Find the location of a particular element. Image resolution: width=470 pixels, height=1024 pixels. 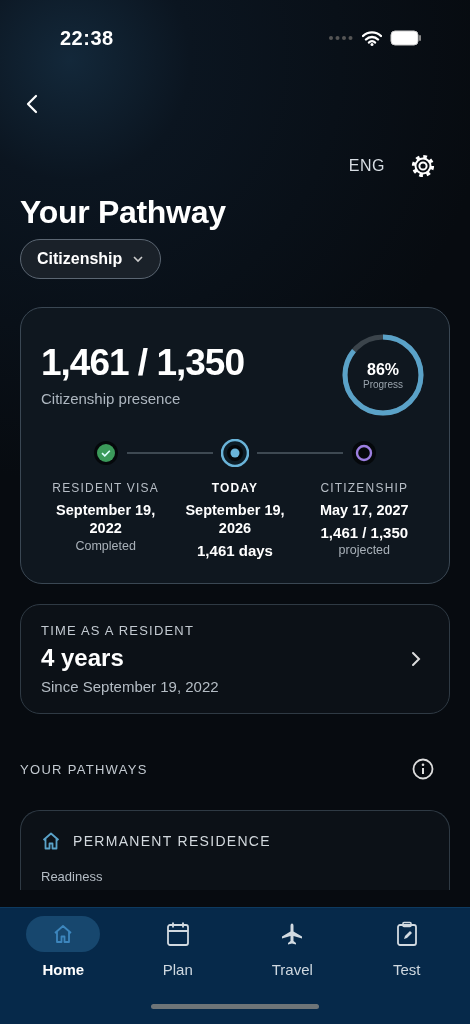

airplane-icon is located at coordinates (292, 934).